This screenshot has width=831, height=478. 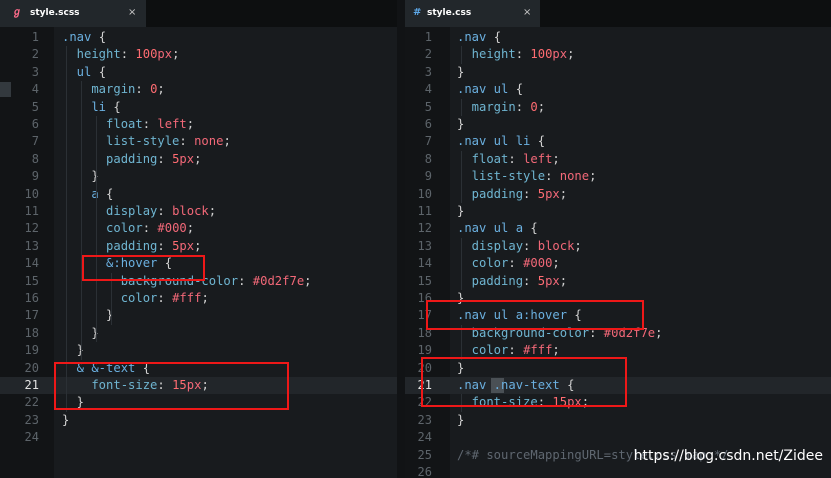 What do you see at coordinates (31, 332) in the screenshot?
I see `line-number: 18` at bounding box center [31, 332].